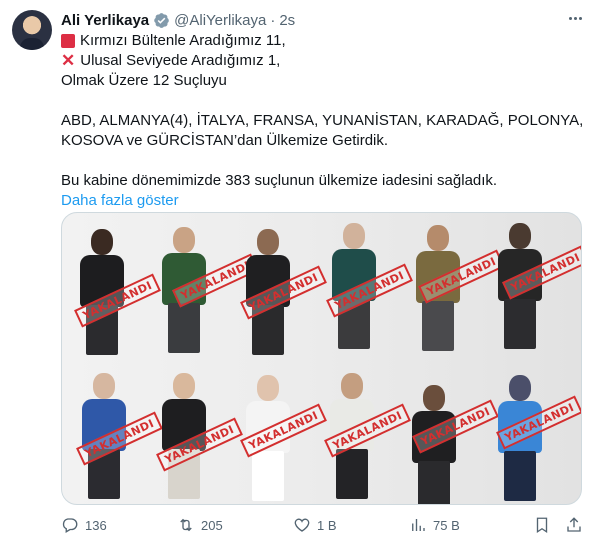  I want to click on like-button: 1 B, so click(315, 525).